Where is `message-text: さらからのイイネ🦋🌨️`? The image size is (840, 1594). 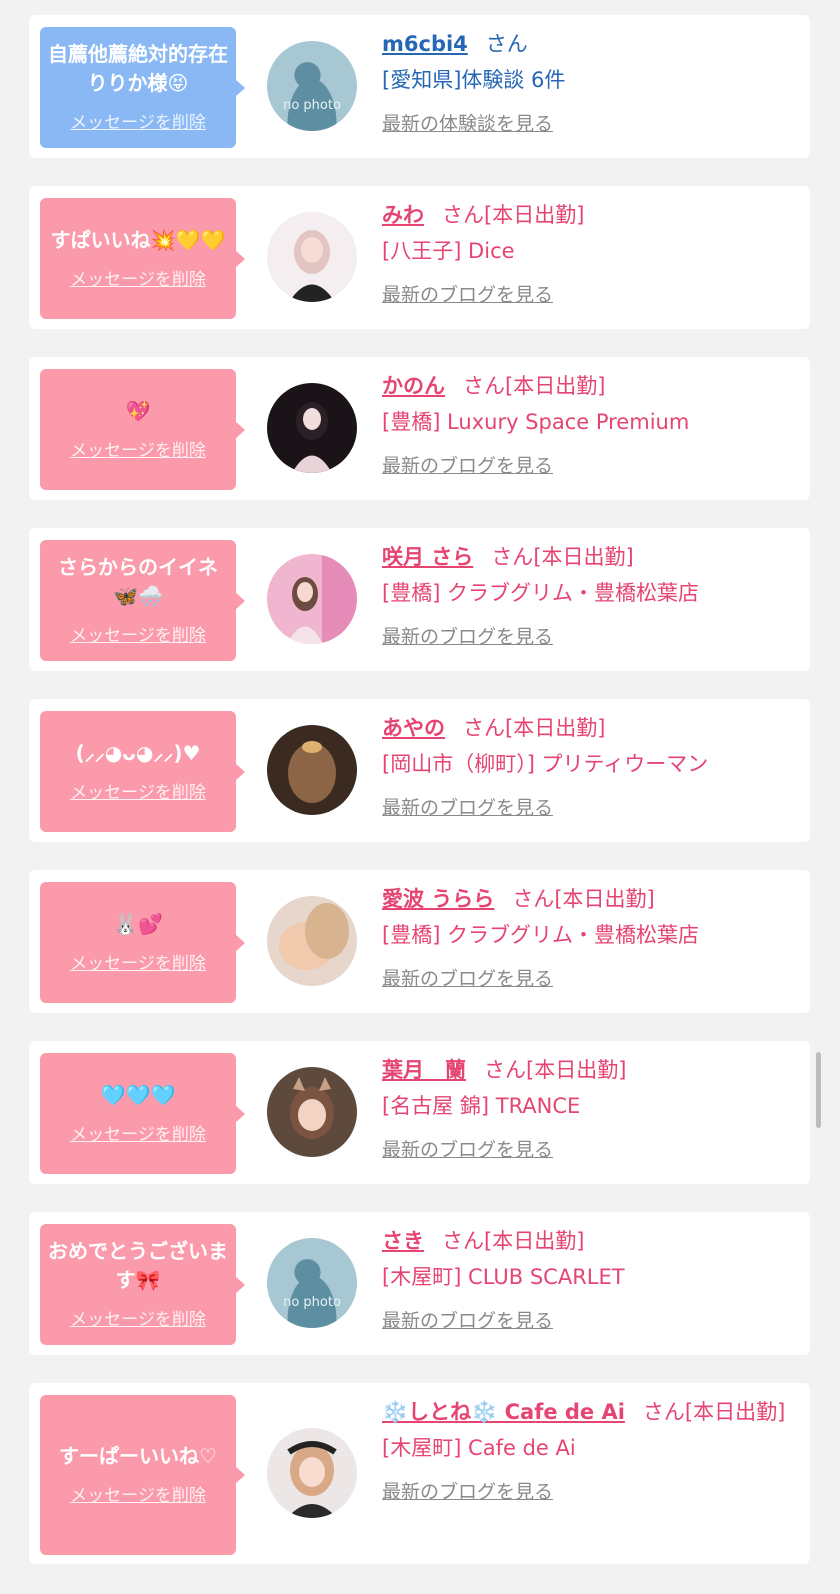 message-text: さらからのイイネ🦋🌨️ is located at coordinates (138, 581).